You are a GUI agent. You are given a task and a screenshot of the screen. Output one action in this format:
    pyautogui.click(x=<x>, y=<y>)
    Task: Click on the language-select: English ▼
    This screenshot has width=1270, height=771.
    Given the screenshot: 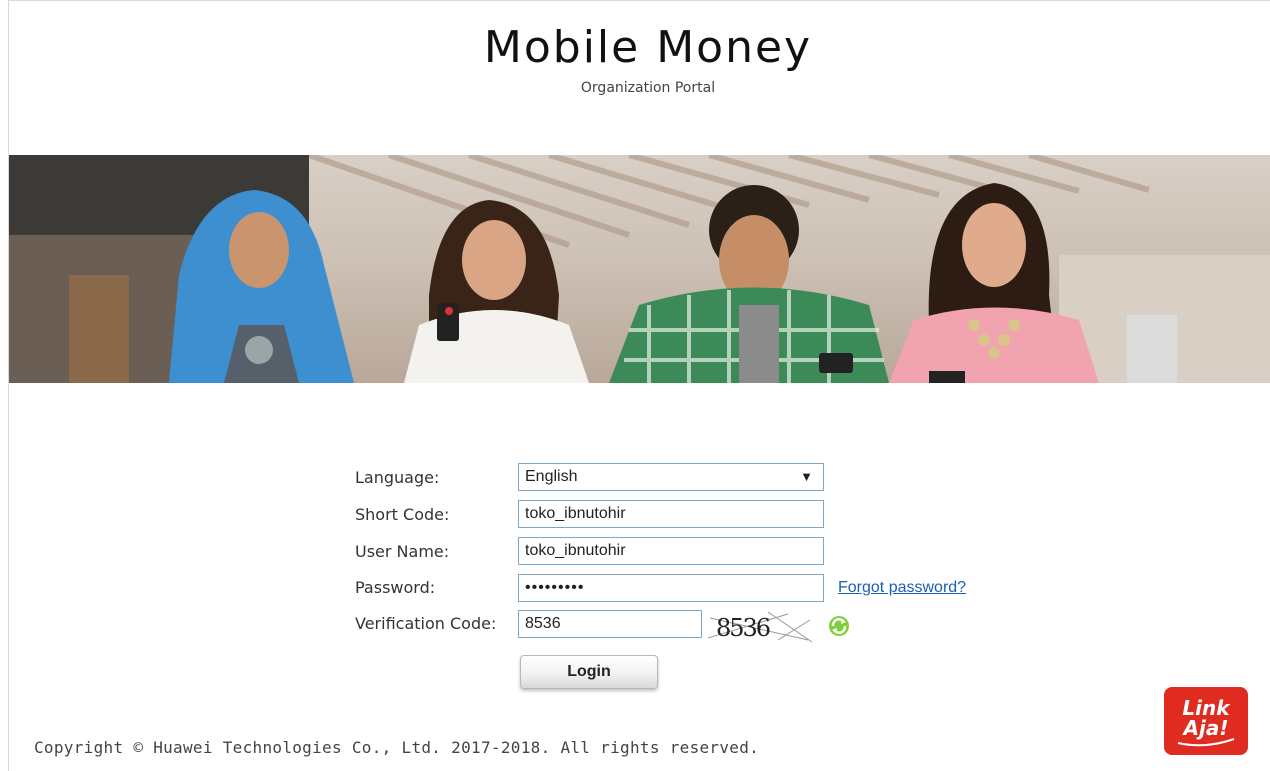 What is the action you would take?
    pyautogui.click(x=671, y=477)
    